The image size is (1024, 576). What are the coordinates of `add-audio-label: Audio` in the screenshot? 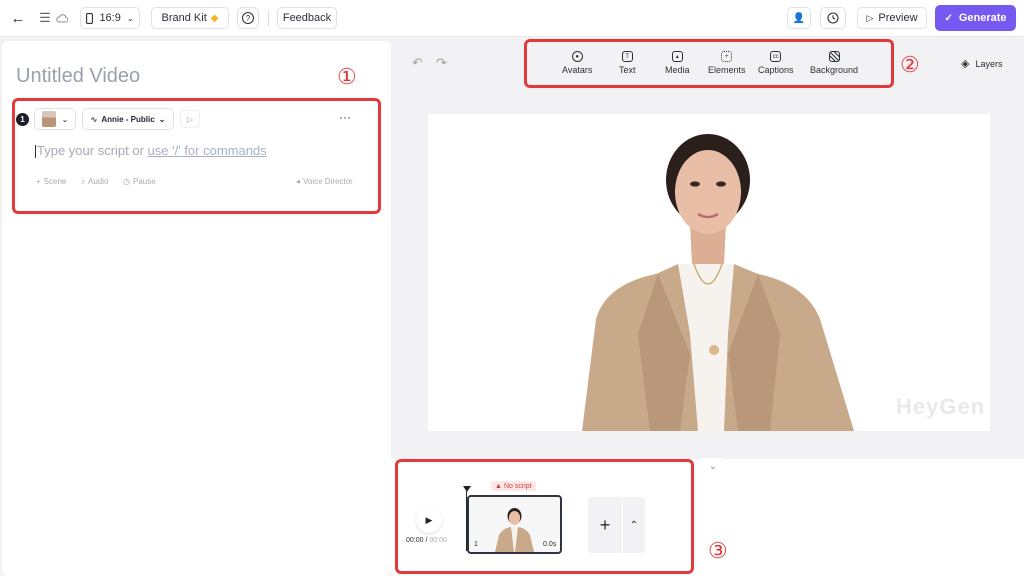 It's located at (98, 181).